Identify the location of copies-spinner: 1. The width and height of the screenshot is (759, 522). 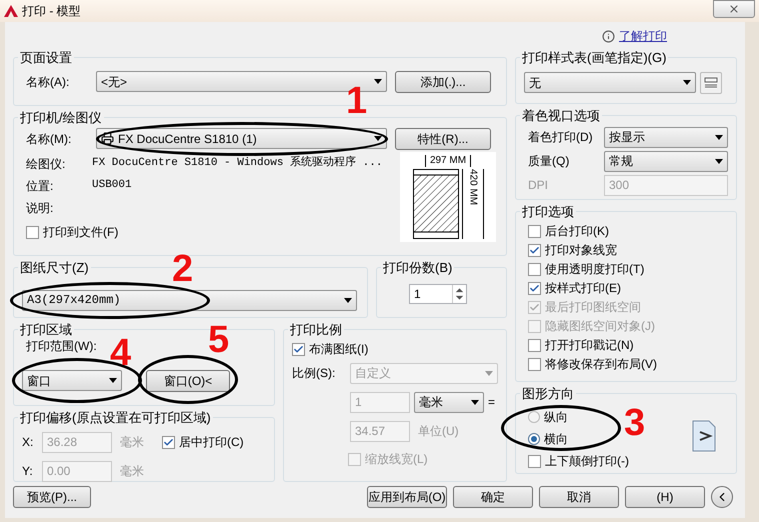
(438, 294).